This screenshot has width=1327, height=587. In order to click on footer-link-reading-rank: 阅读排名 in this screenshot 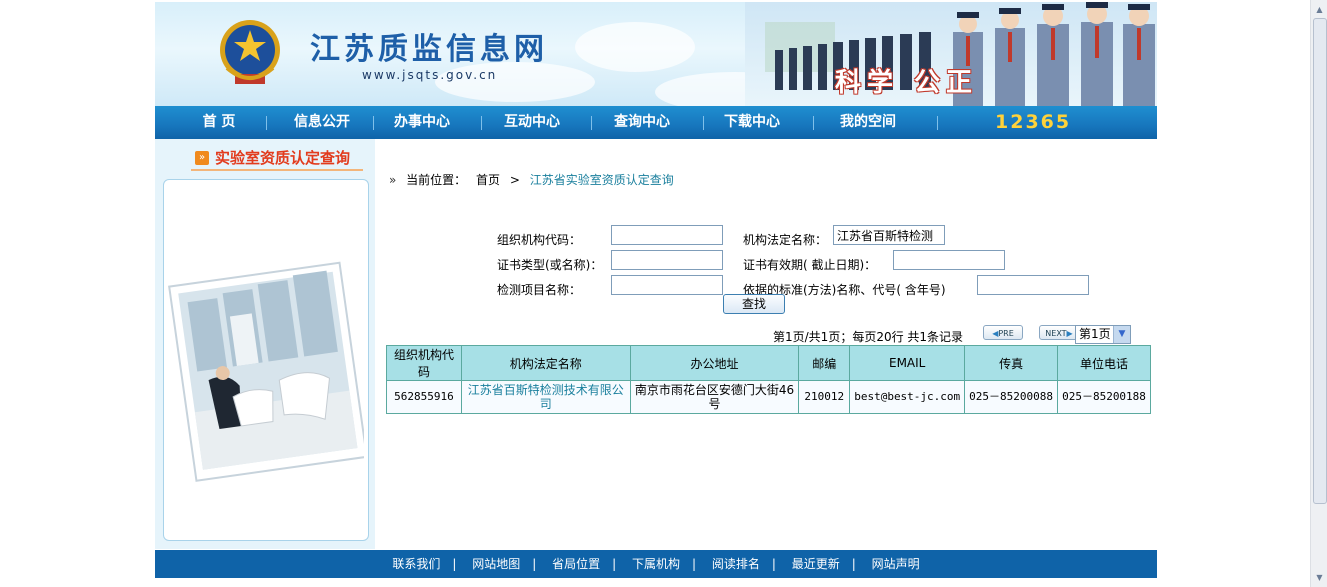, I will do `click(736, 564)`.